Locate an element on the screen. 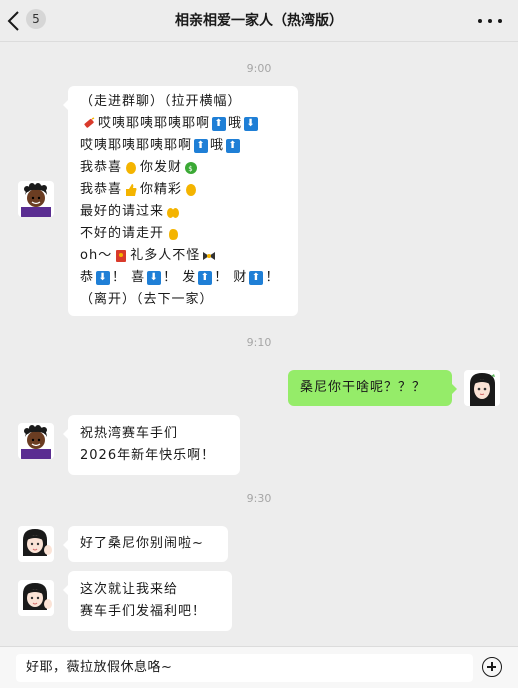 This screenshot has height=688, width=518. message-bubble-self: 桑尼你干啥呢？？？ is located at coordinates (372, 388).